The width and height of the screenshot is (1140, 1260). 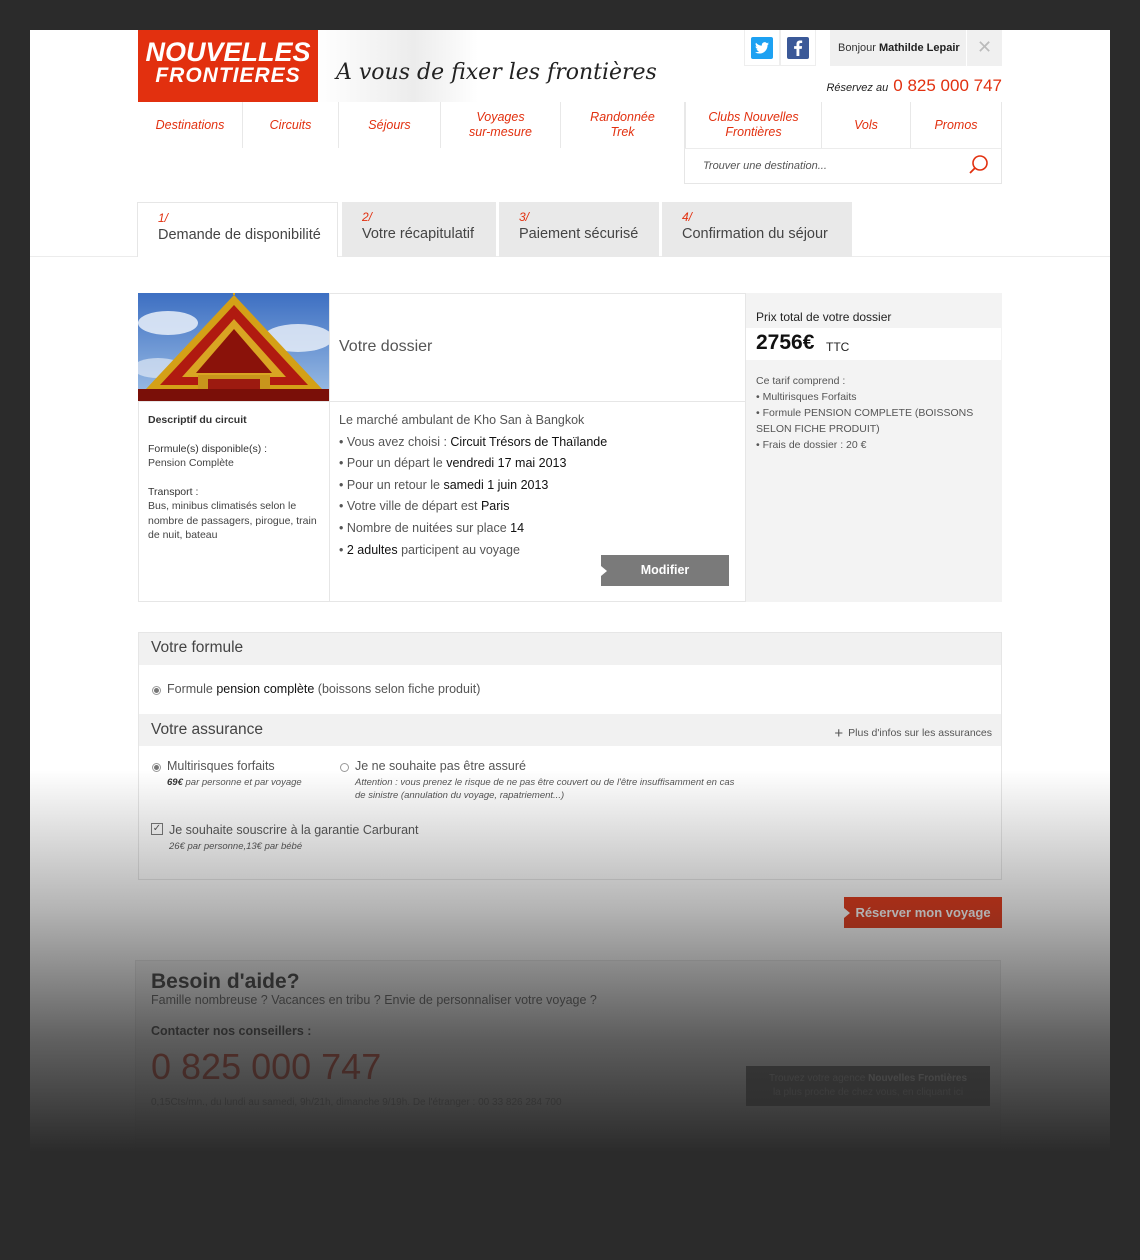 I want to click on step-3-tab: 3/ Paiement sécurisé, so click(x=579, y=229).